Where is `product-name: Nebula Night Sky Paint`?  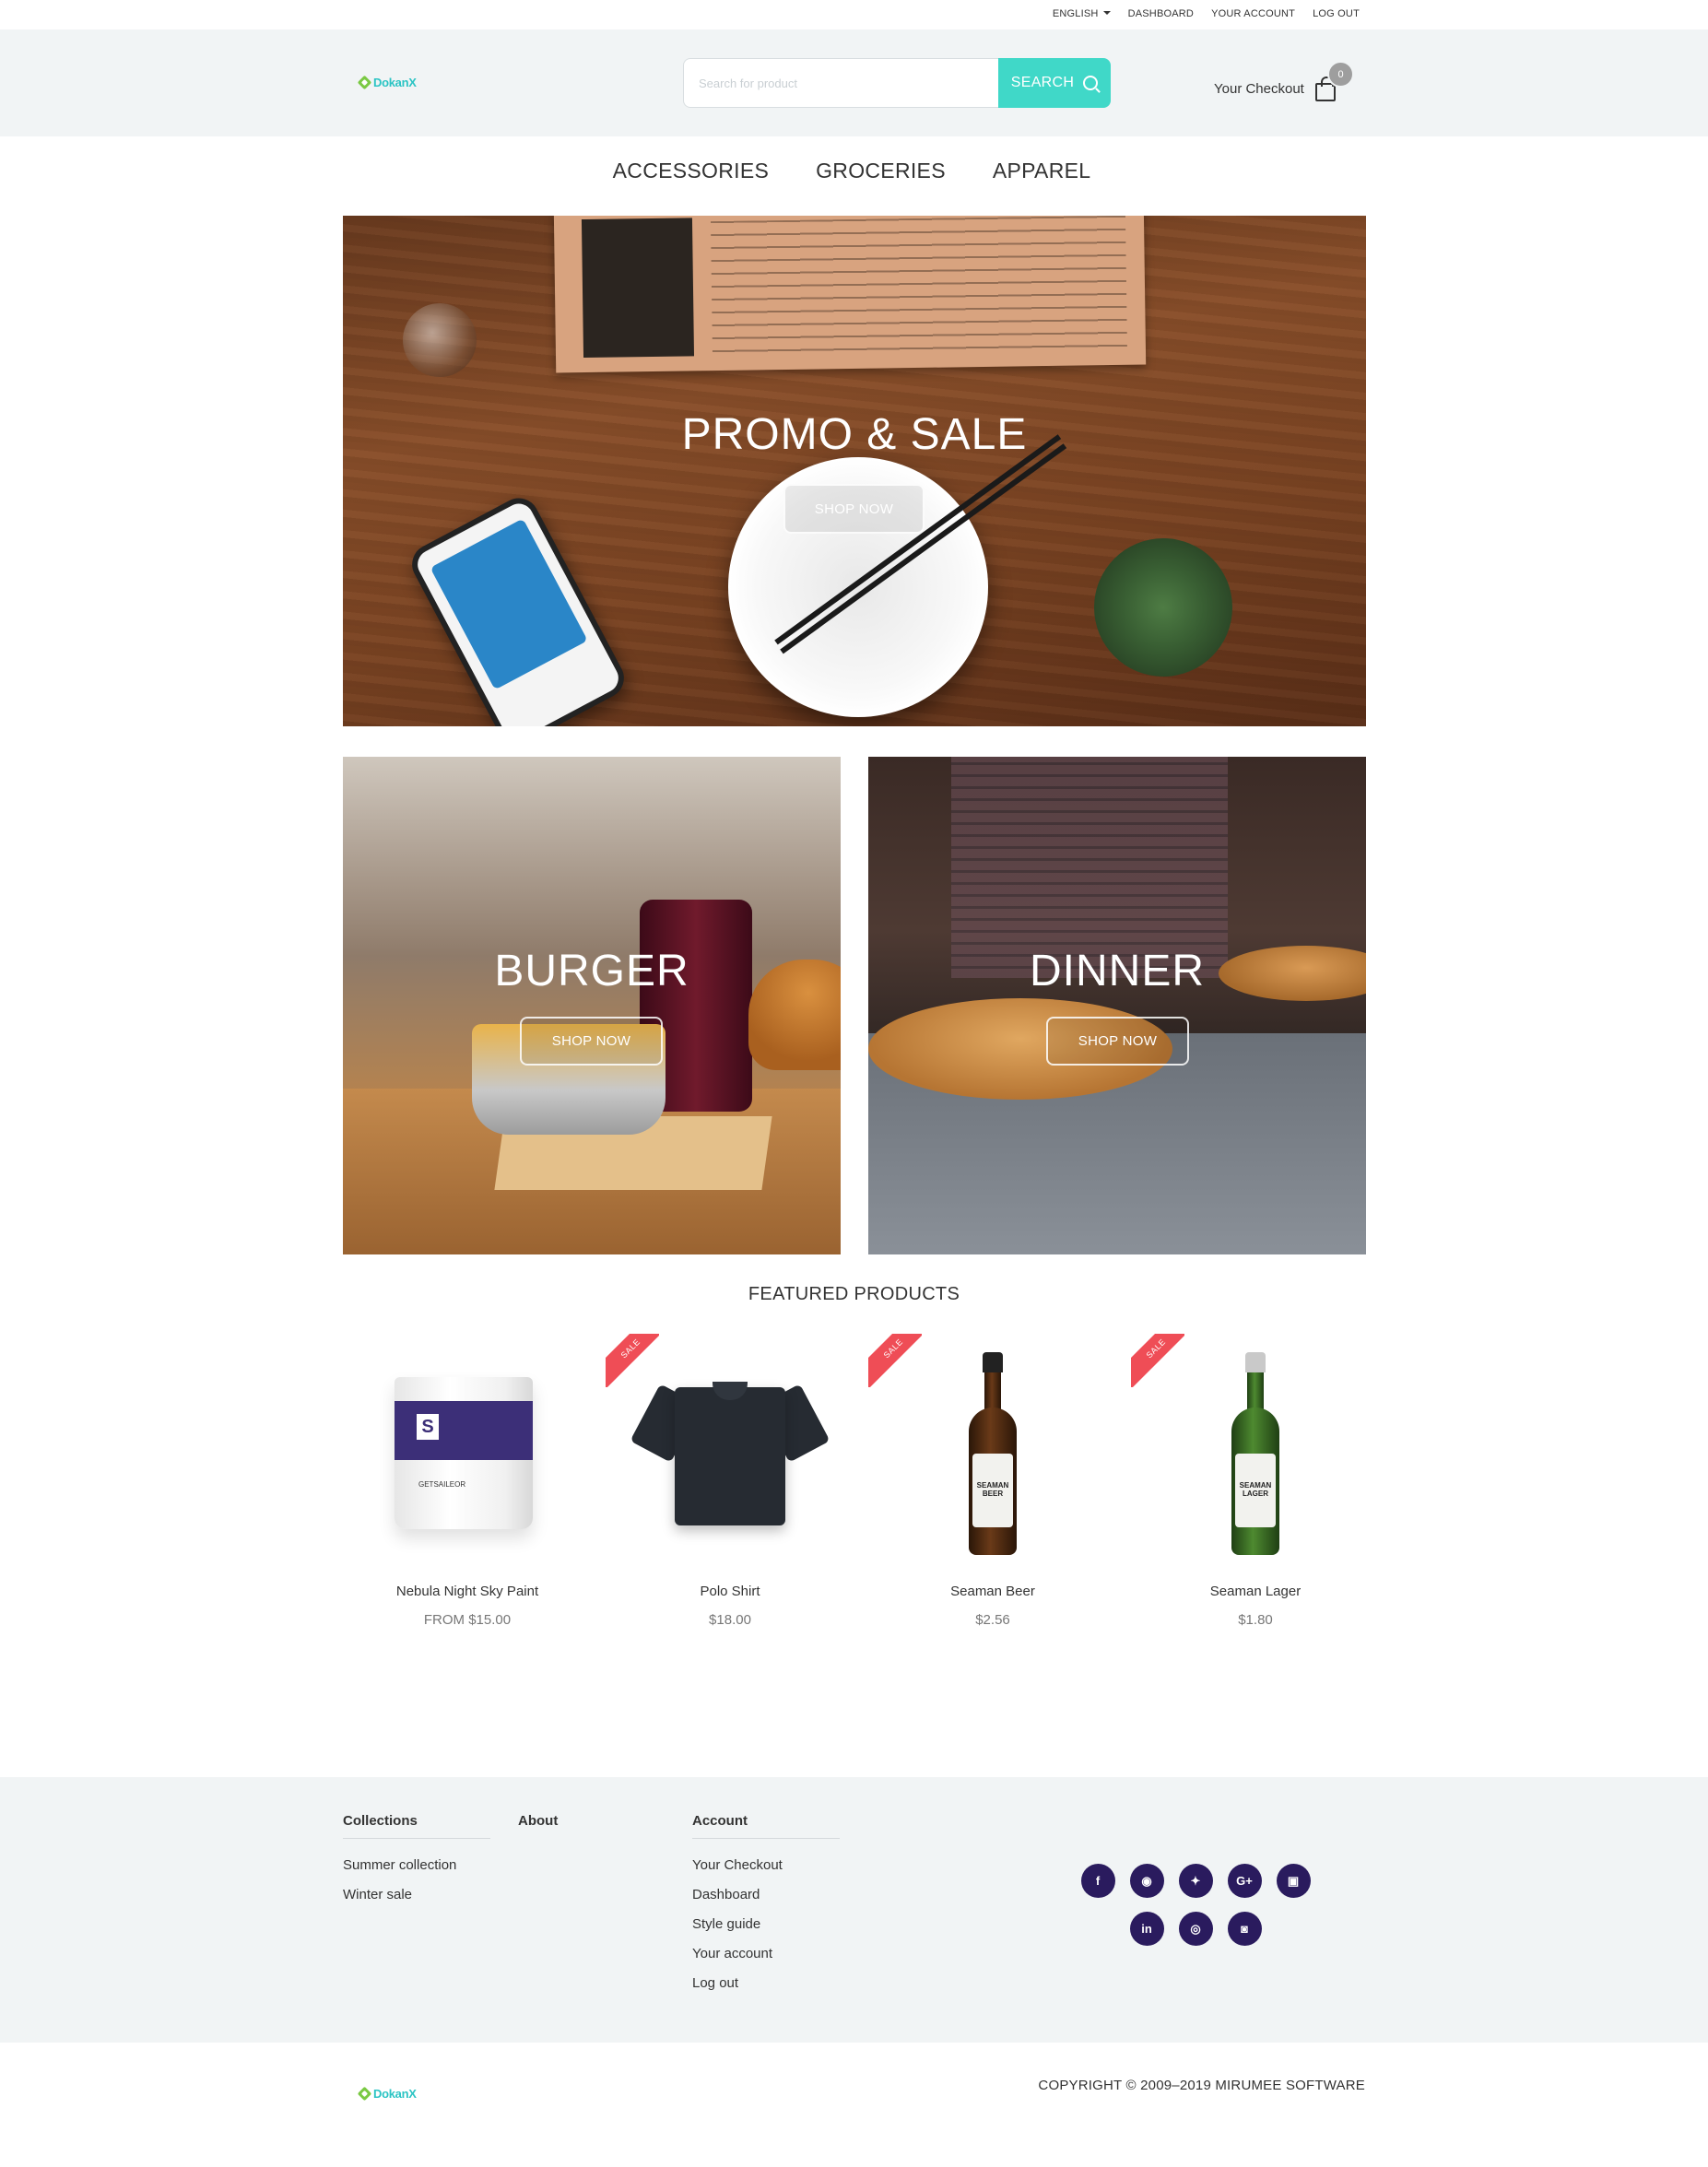
product-name: Nebula Night Sky Paint is located at coordinates (467, 1591).